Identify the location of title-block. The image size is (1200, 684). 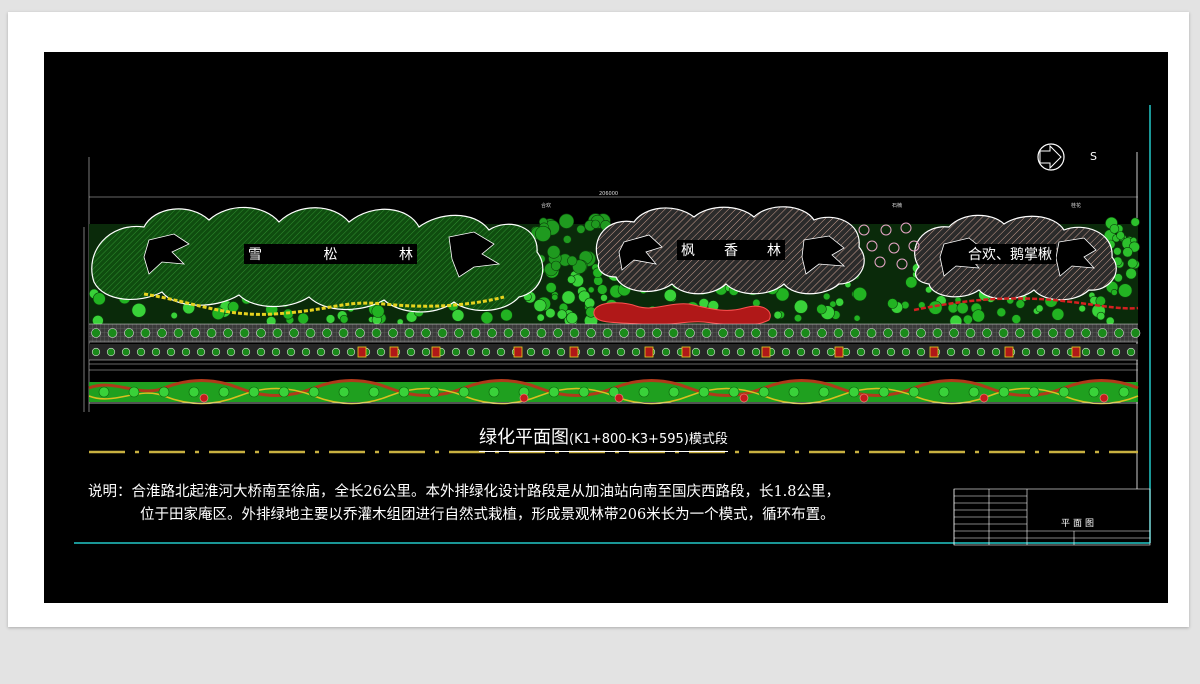
(1052, 517).